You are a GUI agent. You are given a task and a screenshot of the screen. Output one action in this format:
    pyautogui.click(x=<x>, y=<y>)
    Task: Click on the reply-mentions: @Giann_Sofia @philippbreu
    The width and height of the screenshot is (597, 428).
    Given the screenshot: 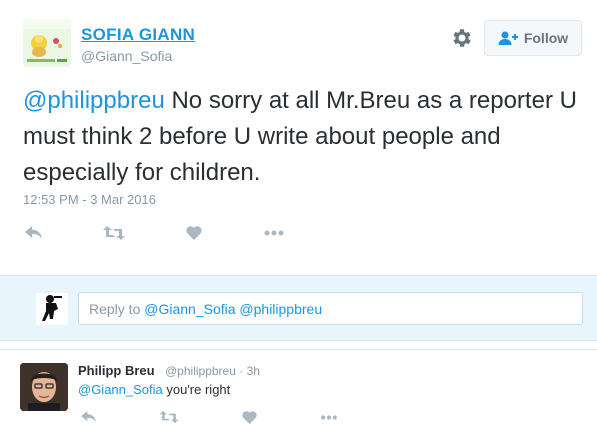 What is the action you would take?
    pyautogui.click(x=233, y=309)
    